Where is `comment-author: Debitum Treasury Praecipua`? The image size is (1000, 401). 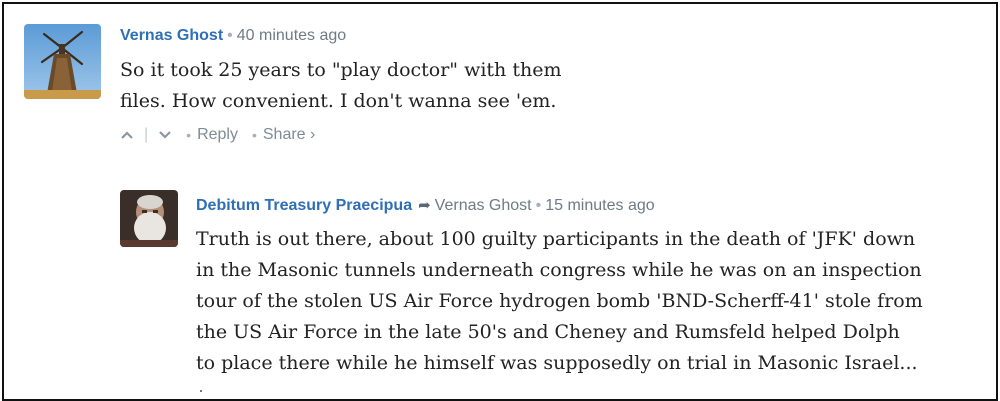 comment-author: Debitum Treasury Praecipua is located at coordinates (304, 205).